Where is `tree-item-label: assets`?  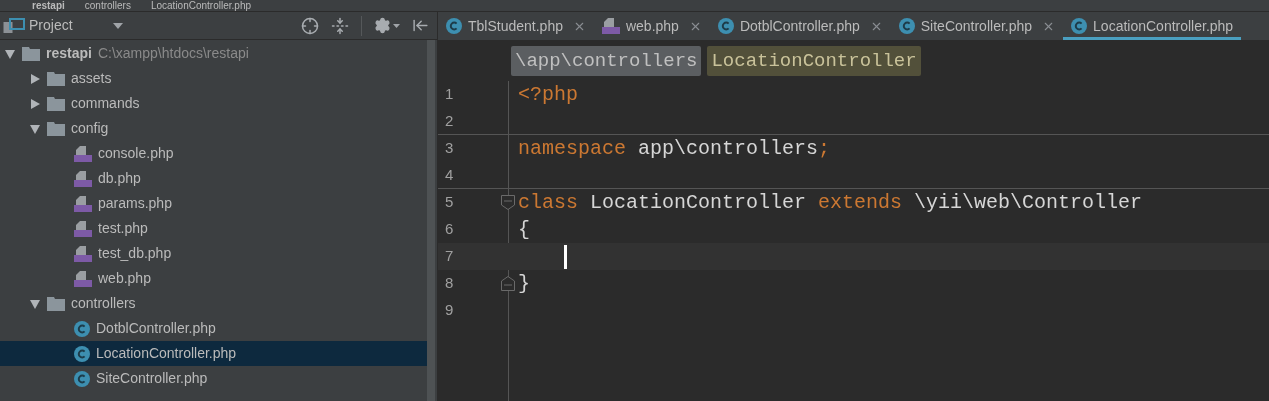
tree-item-label: assets is located at coordinates (91, 78).